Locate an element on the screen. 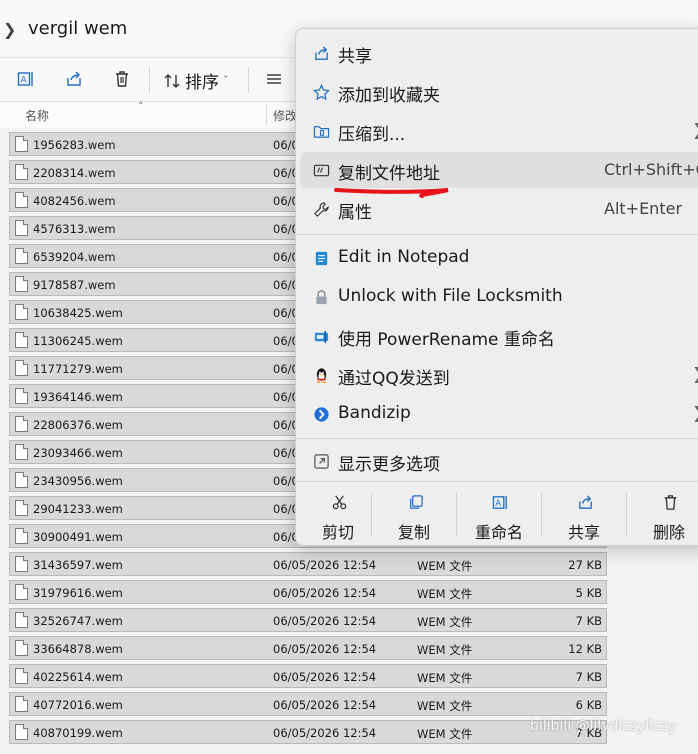  file-size: 5 KB is located at coordinates (588, 593).